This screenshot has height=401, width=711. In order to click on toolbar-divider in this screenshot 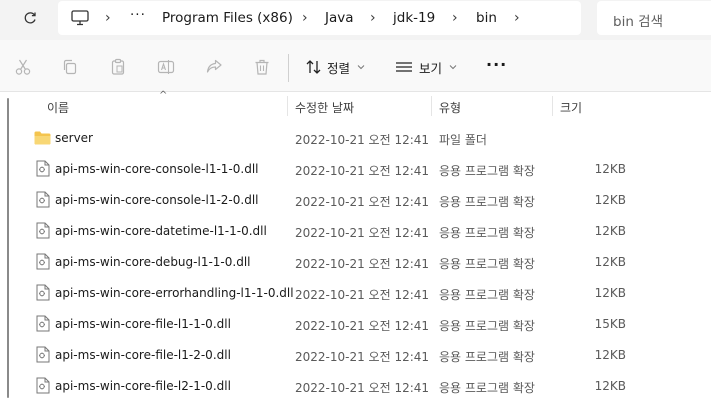, I will do `click(288, 68)`.